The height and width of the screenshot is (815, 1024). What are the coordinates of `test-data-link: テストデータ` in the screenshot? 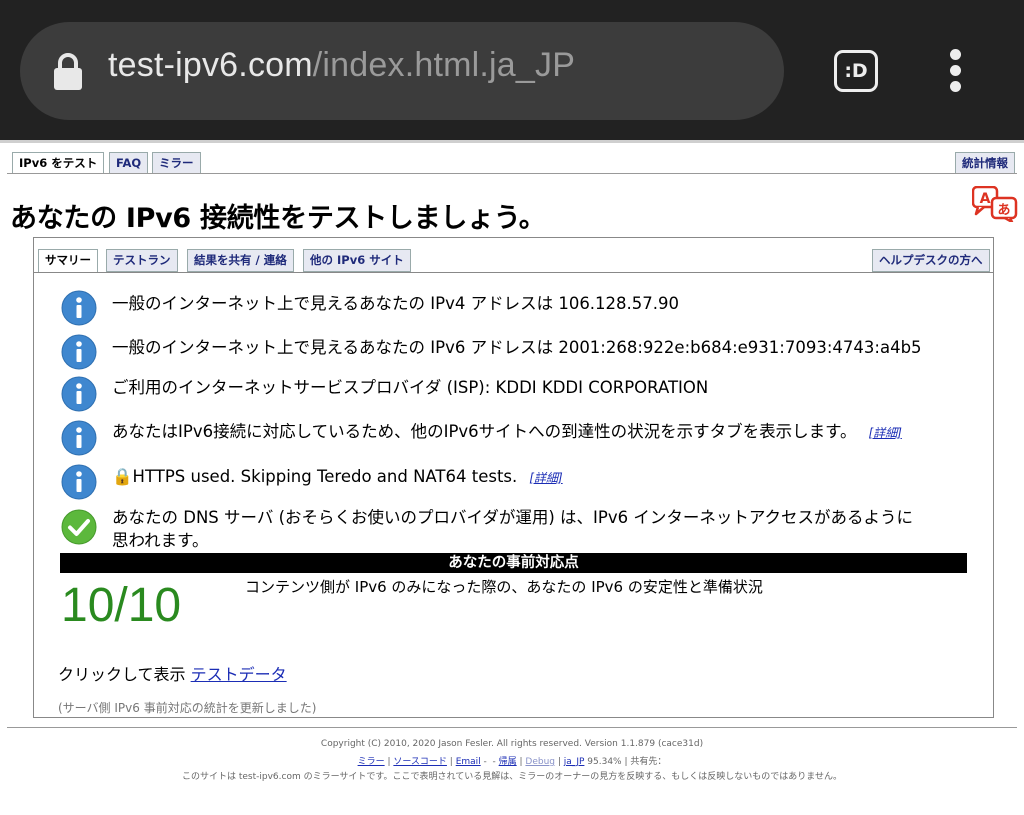 It's located at (239, 674).